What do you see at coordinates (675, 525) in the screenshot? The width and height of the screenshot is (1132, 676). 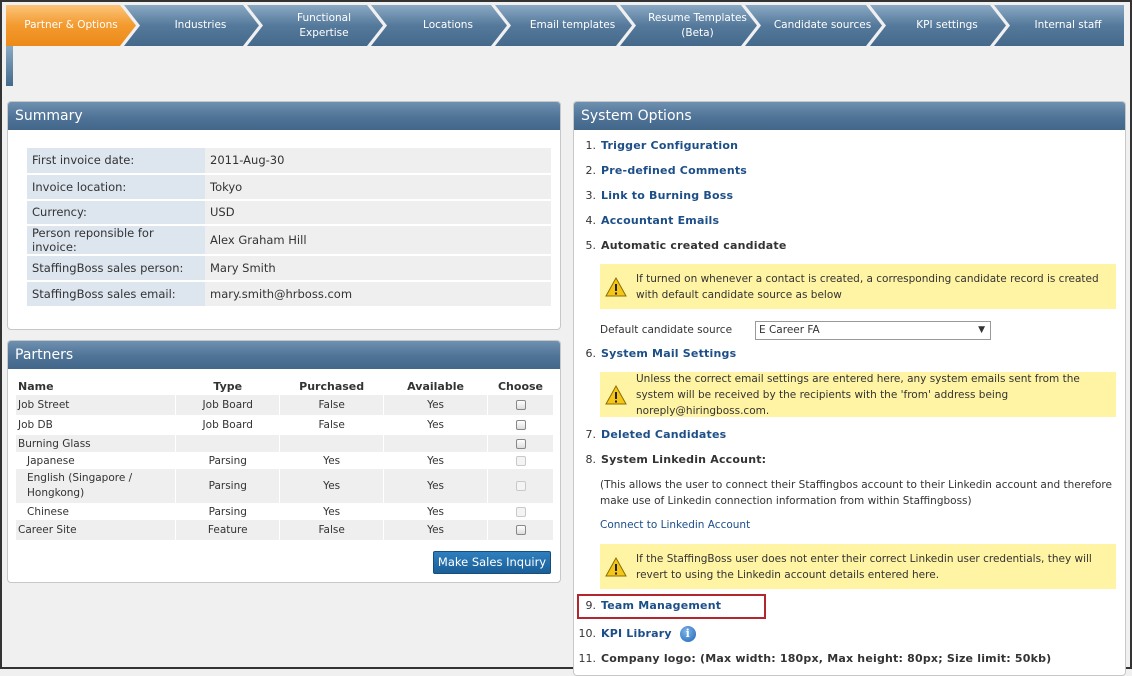 I see `connect-linkedin-link: Connect to Linkedin Account` at bounding box center [675, 525].